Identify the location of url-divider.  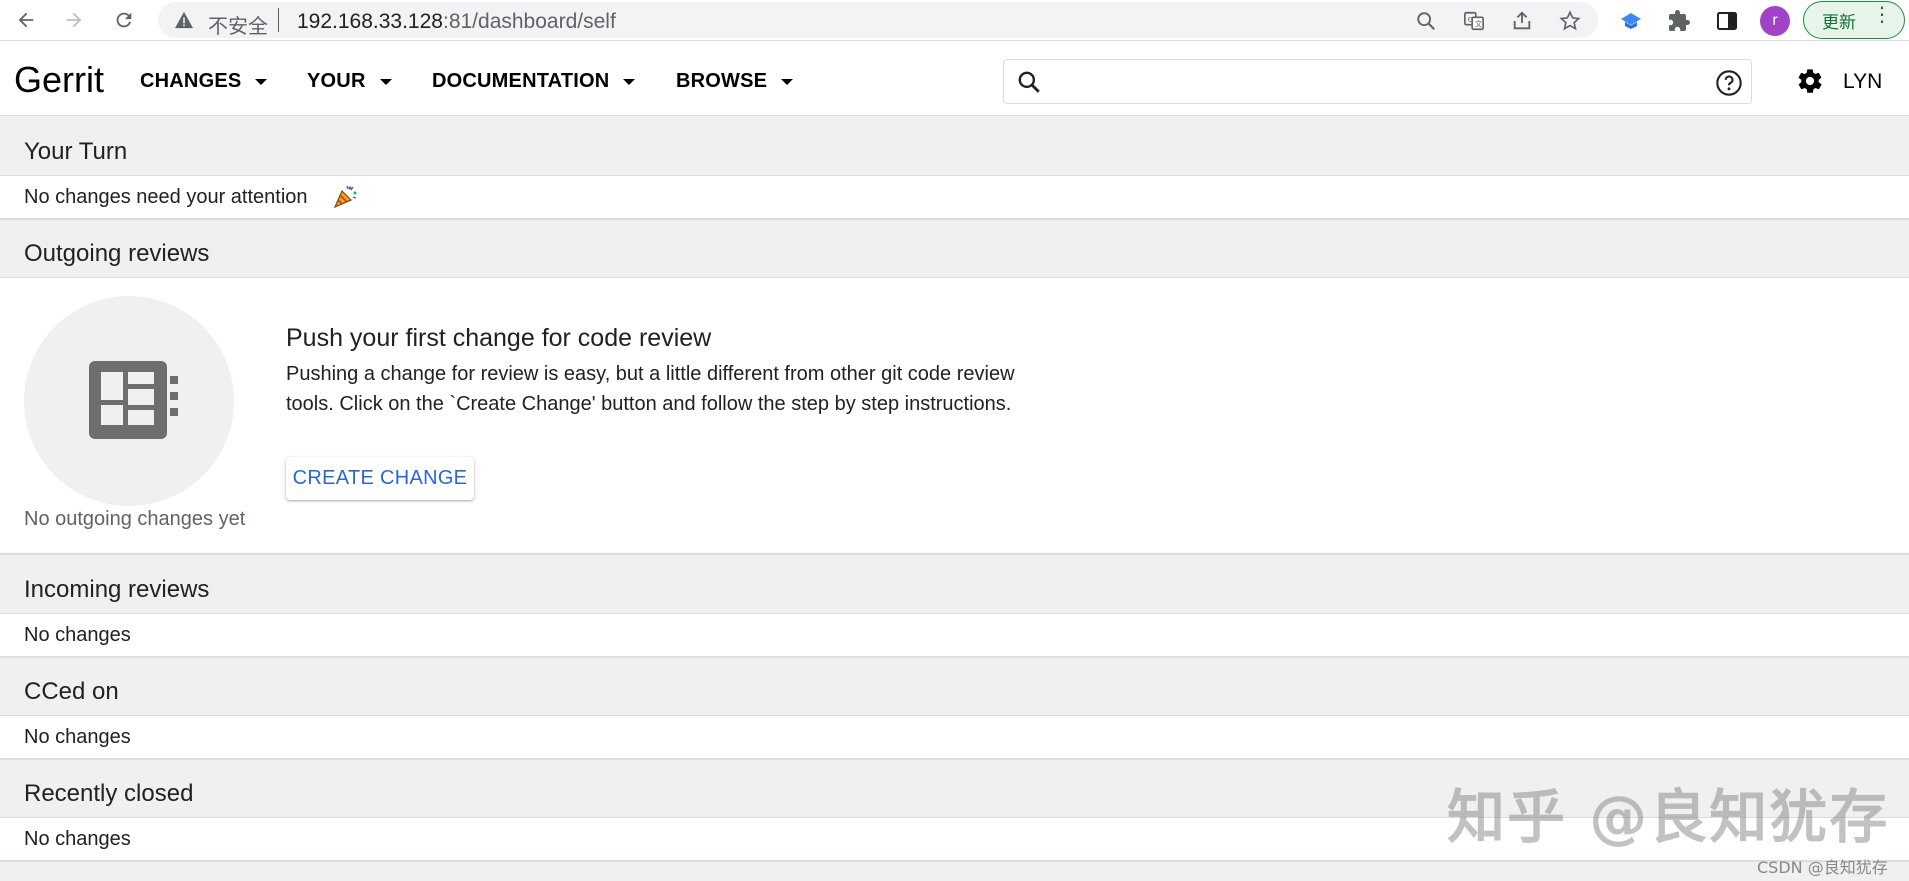
(278, 20).